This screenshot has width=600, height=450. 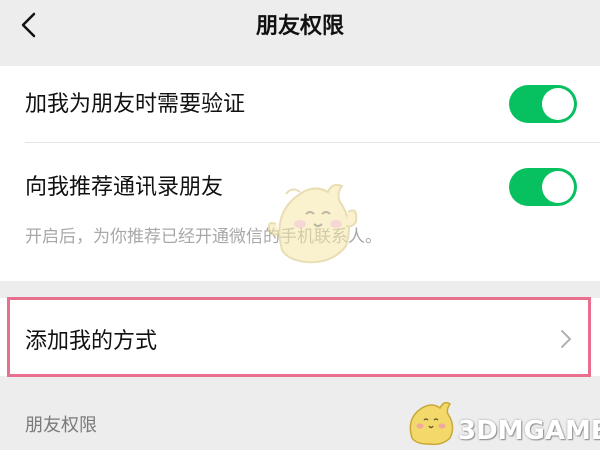 I want to click on row-divider, so click(x=312, y=142).